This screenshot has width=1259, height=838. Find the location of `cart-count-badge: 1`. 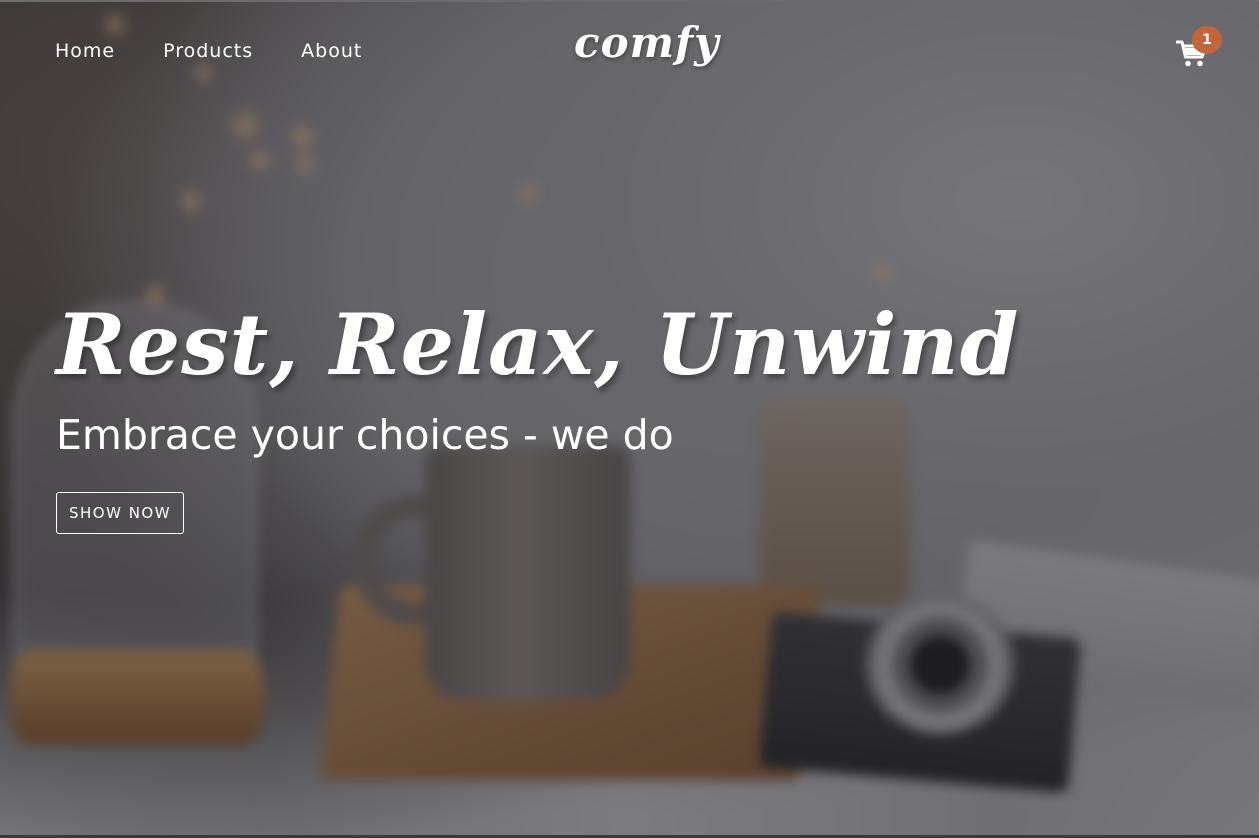

cart-count-badge: 1 is located at coordinates (1207, 40).